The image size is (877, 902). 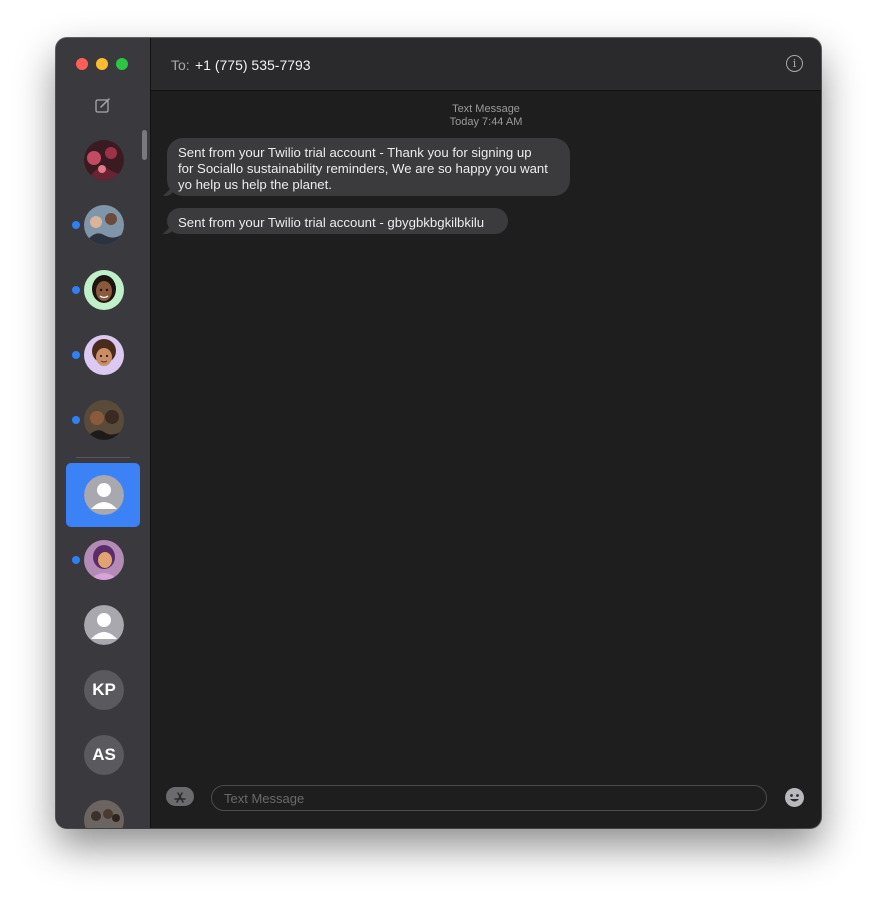 What do you see at coordinates (489, 798) in the screenshot?
I see `message-input` at bounding box center [489, 798].